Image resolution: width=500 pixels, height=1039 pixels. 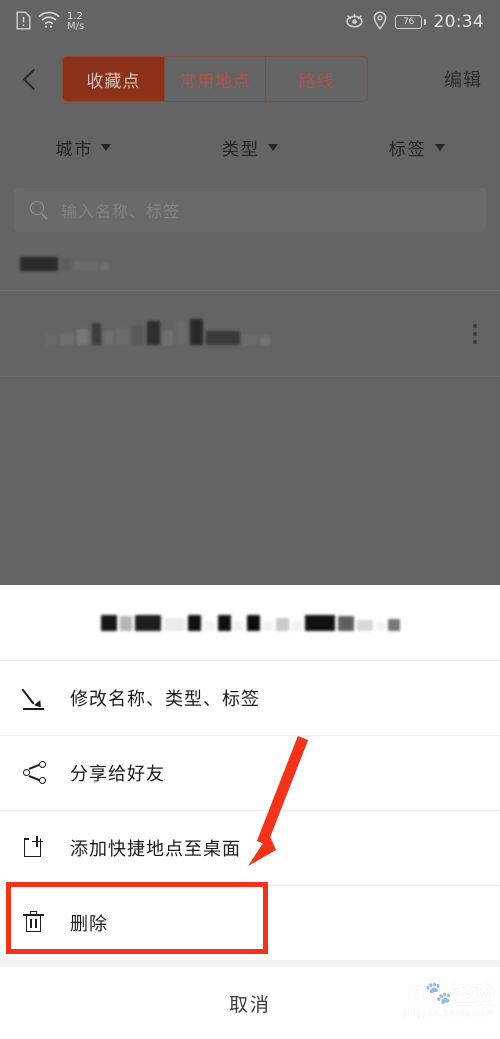 What do you see at coordinates (89, 924) in the screenshot?
I see `sheet-item-delete-label: 删除` at bounding box center [89, 924].